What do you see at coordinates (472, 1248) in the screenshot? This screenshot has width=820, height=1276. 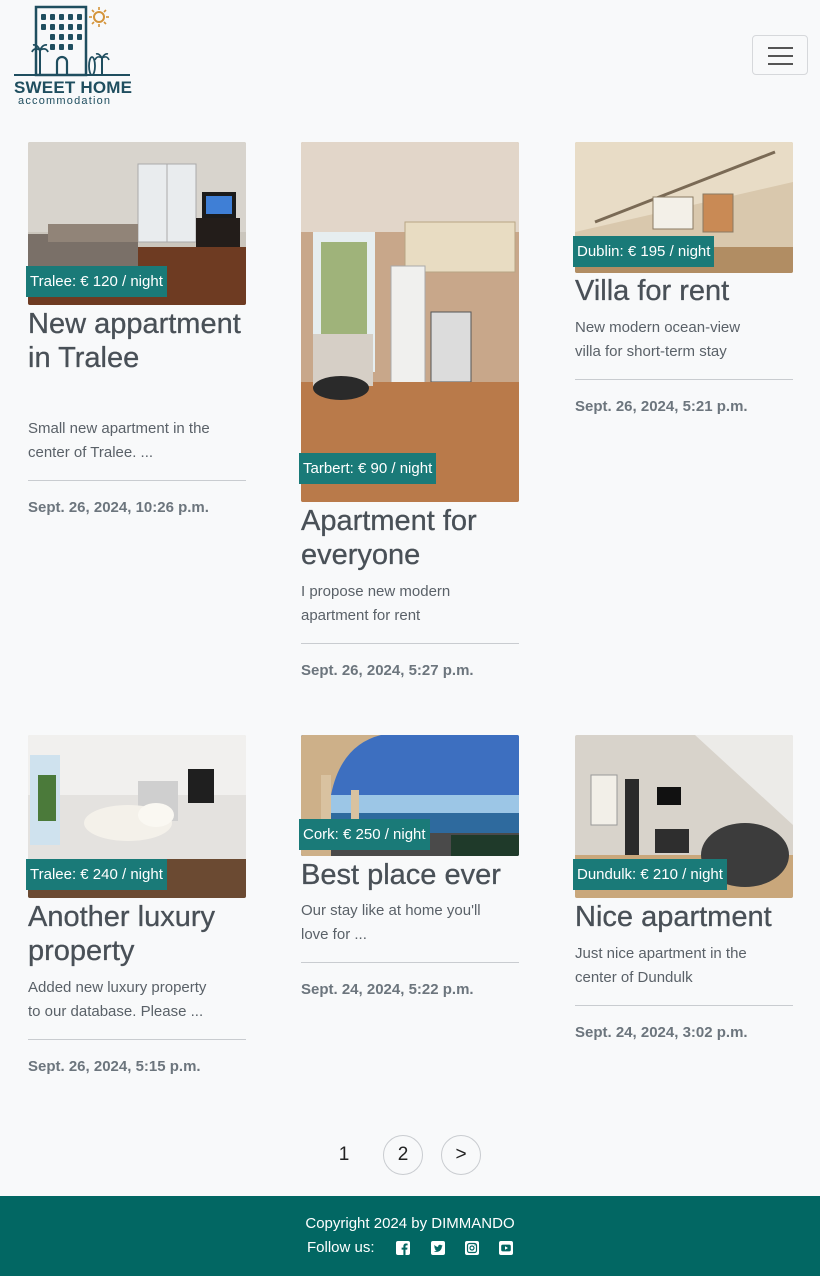 I see `instagram-icon` at bounding box center [472, 1248].